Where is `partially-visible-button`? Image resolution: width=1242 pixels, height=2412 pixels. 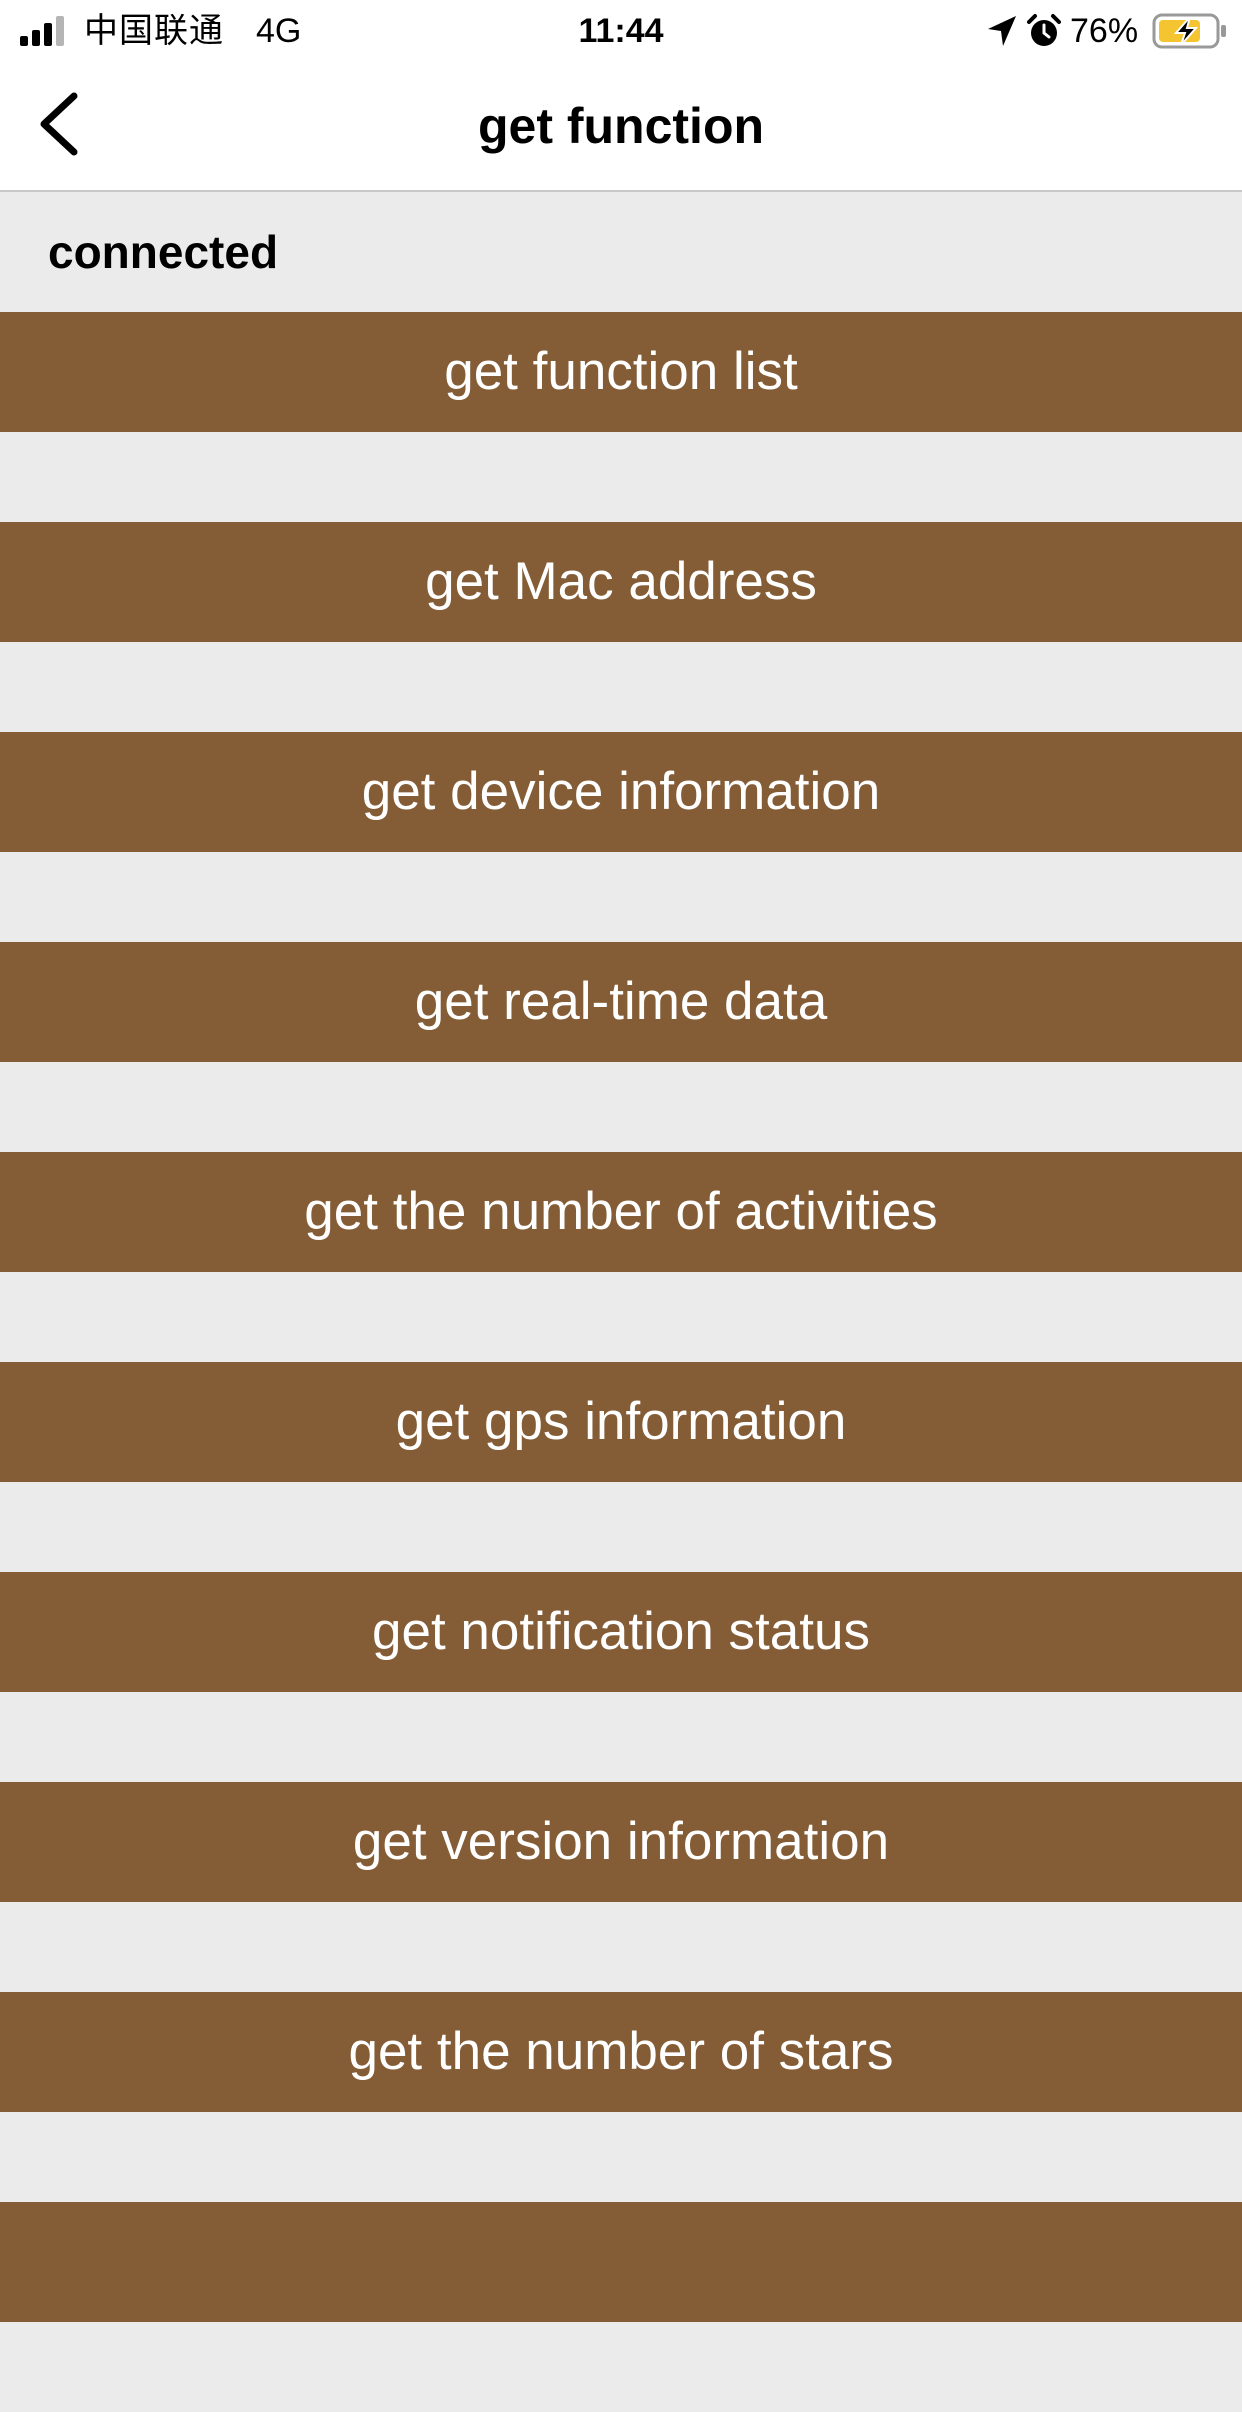 partially-visible-button is located at coordinates (621, 2262).